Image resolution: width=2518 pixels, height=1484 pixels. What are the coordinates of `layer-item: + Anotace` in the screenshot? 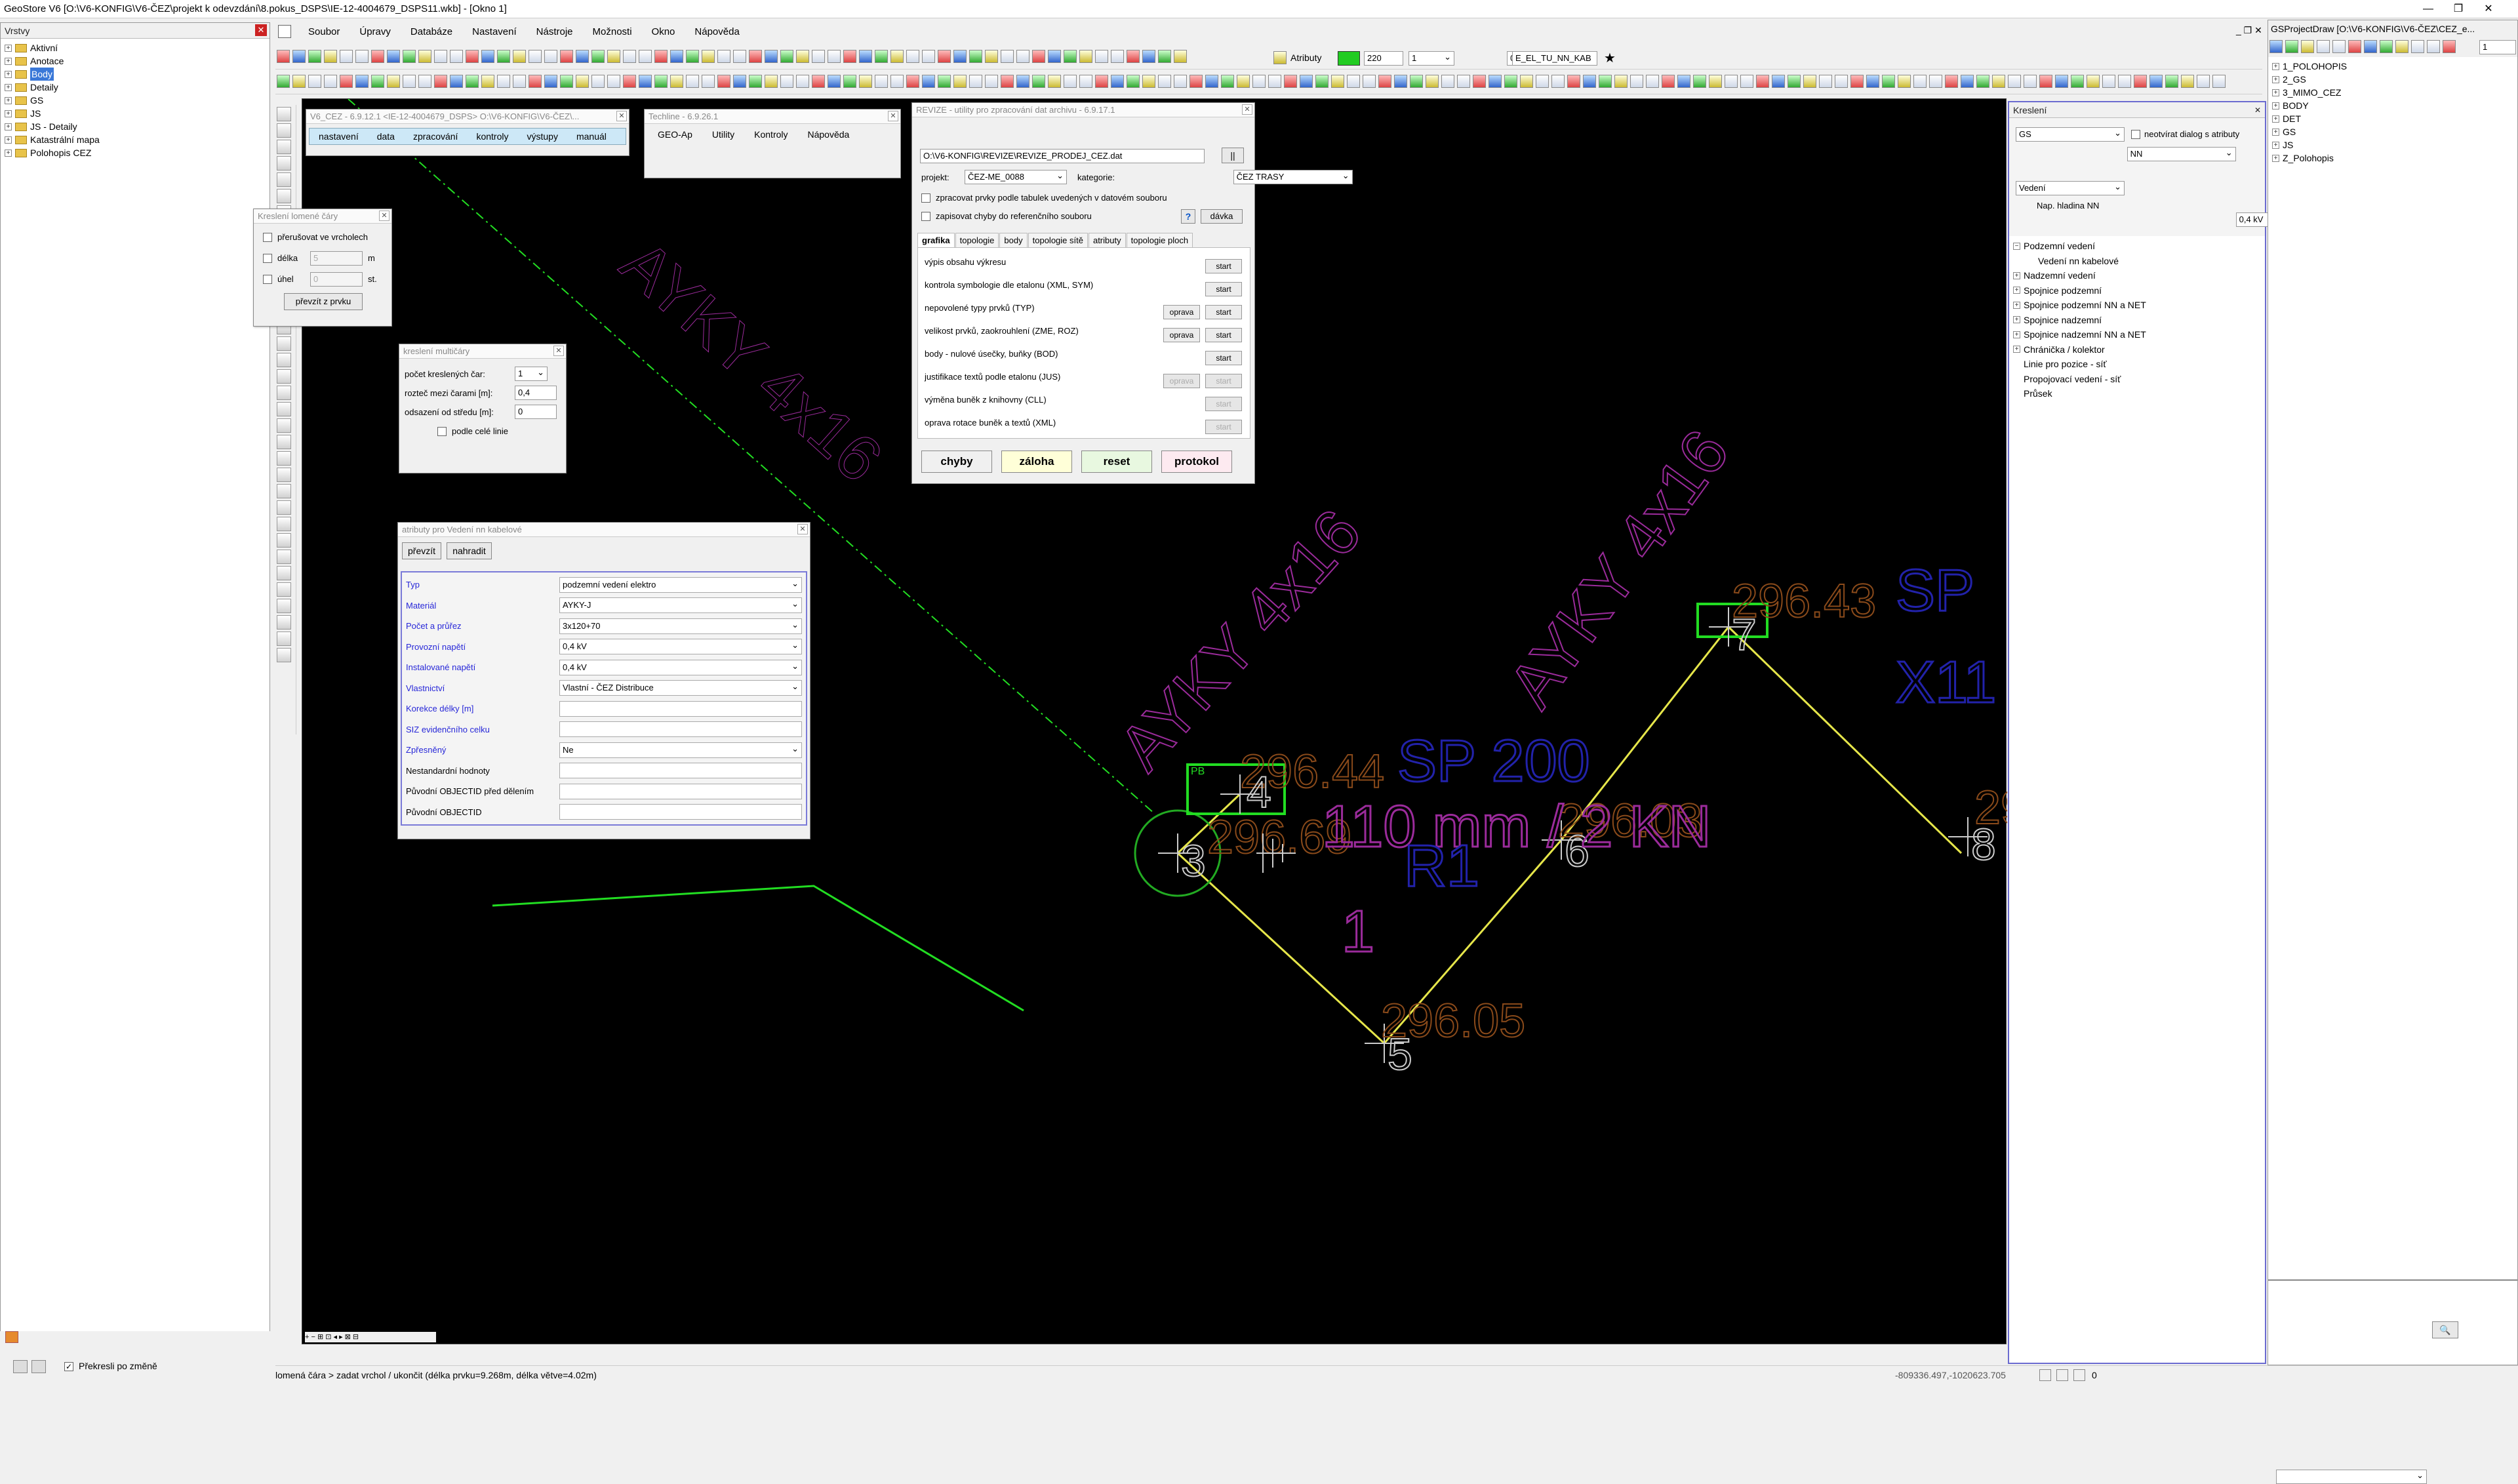 It's located at (135, 61).